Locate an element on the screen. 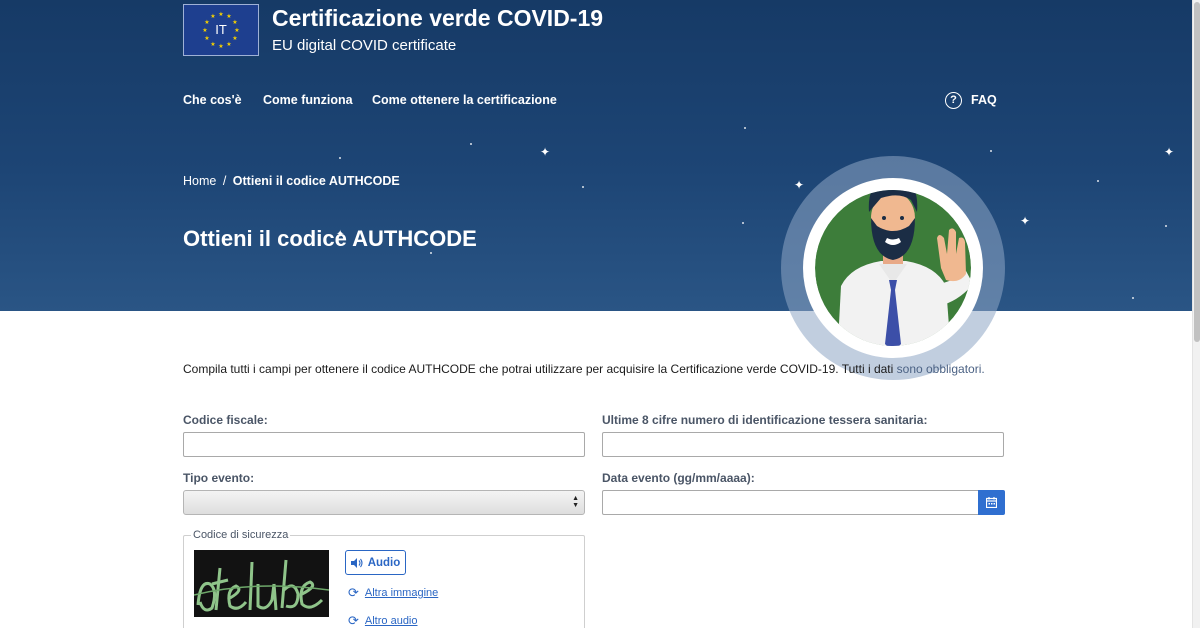 The width and height of the screenshot is (1200, 628). captcha-other-image-link: ⟳ Altra immagine is located at coordinates (393, 593).